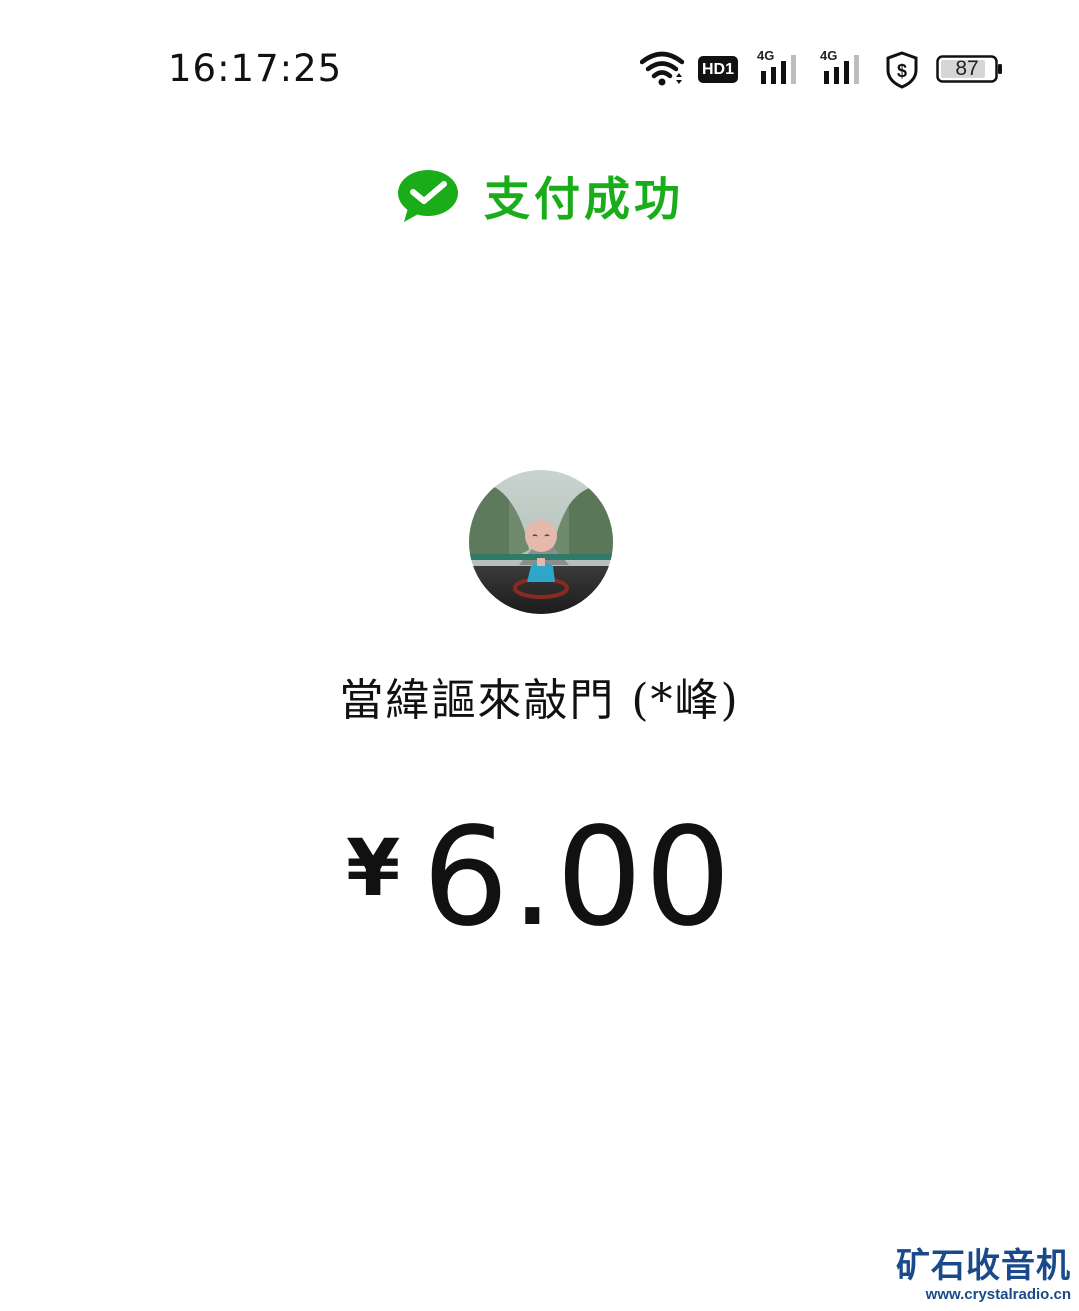 This screenshot has height=1311, width=1079. I want to click on site-watermark: 矿石收音机 www.crystalradio.cn, so click(983, 1275).